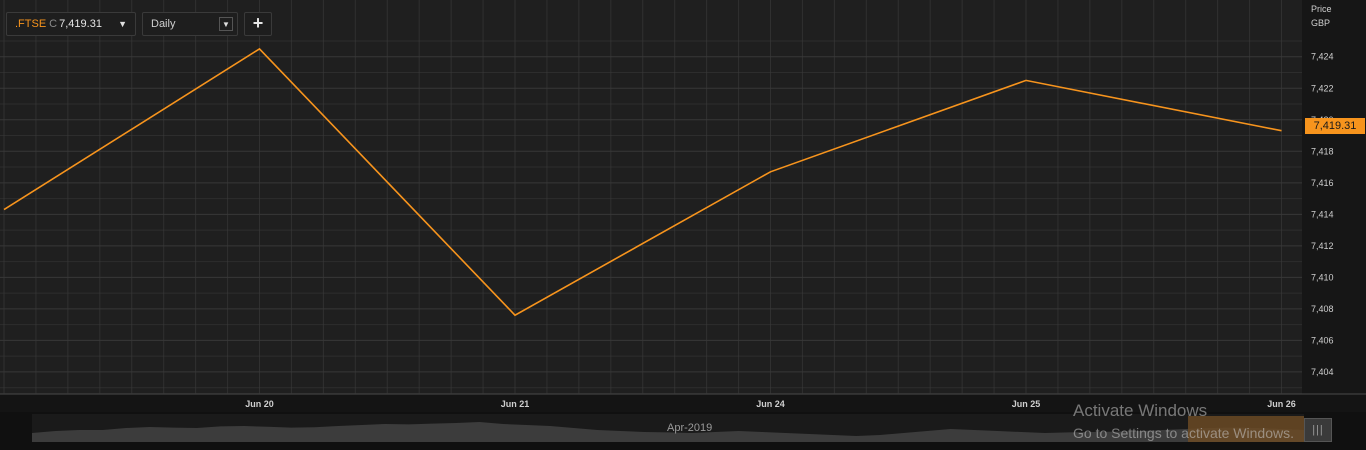 This screenshot has height=450, width=1366. I want to click on y-tick-label: 7,416, so click(1322, 183).